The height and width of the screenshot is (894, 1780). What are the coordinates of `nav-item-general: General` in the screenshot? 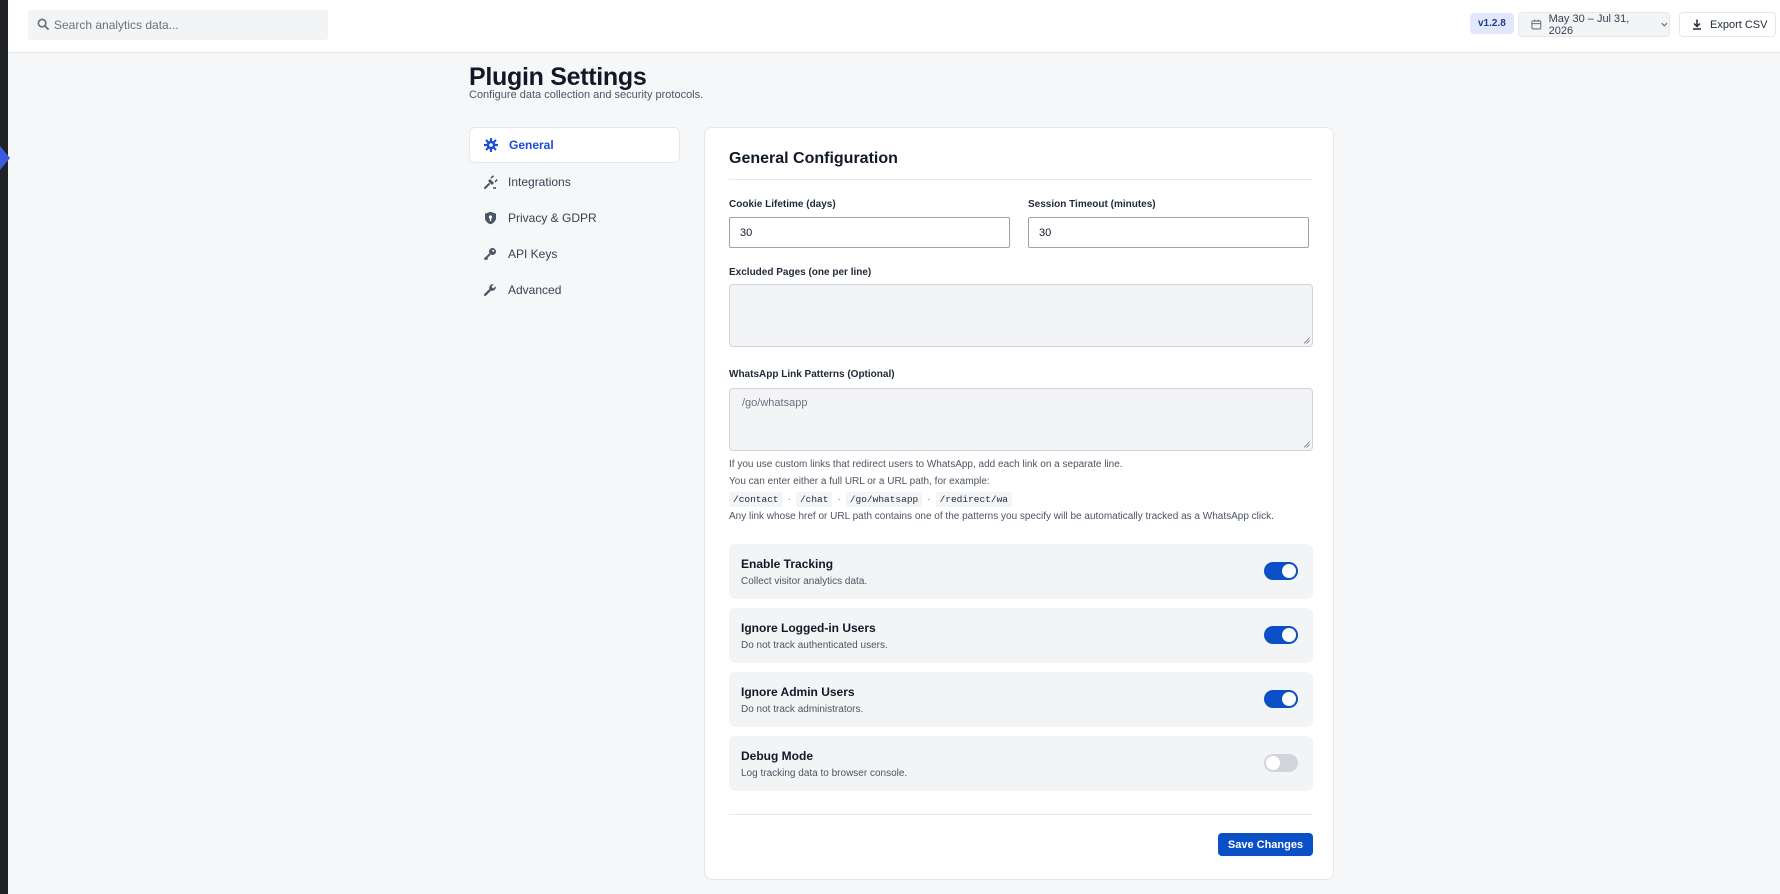 It's located at (574, 145).